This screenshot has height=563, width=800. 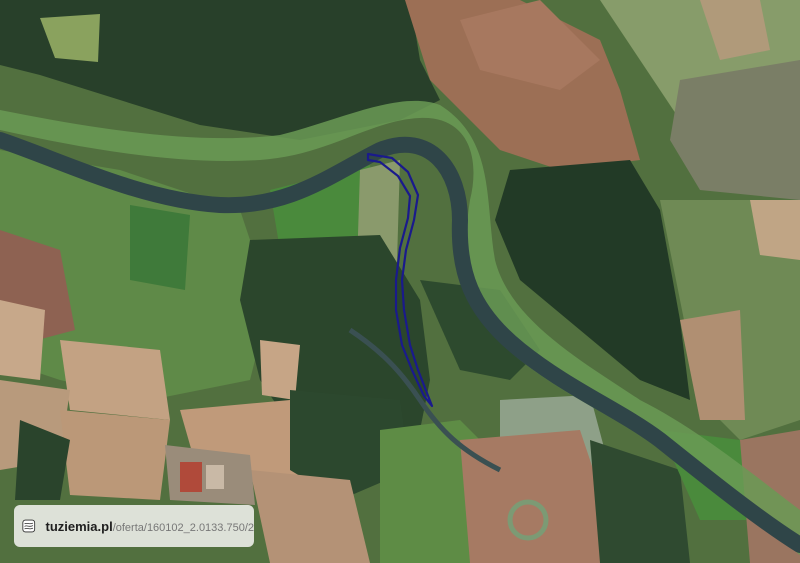 What do you see at coordinates (29, 526) in the screenshot?
I see `topography-logo-icon` at bounding box center [29, 526].